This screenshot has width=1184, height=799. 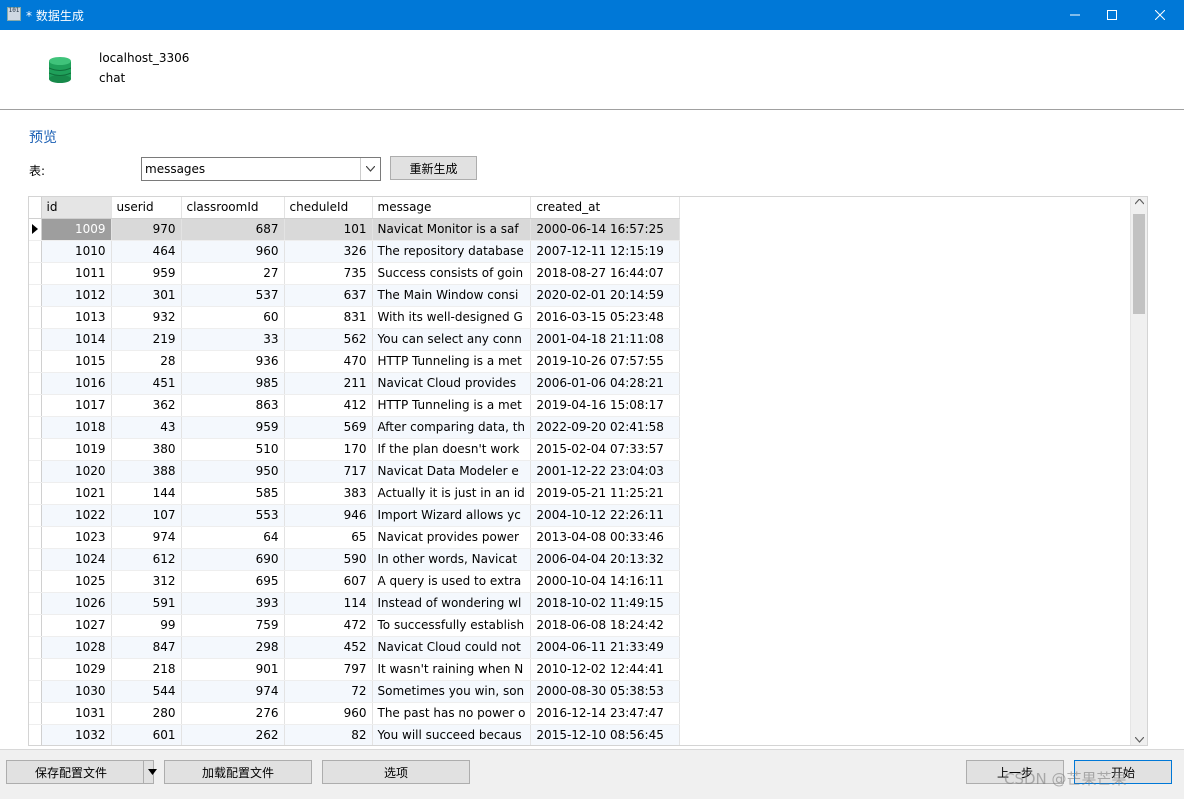 What do you see at coordinates (605, 229) in the screenshot?
I see `cell-created_at: 2000-06-14 16:57:25` at bounding box center [605, 229].